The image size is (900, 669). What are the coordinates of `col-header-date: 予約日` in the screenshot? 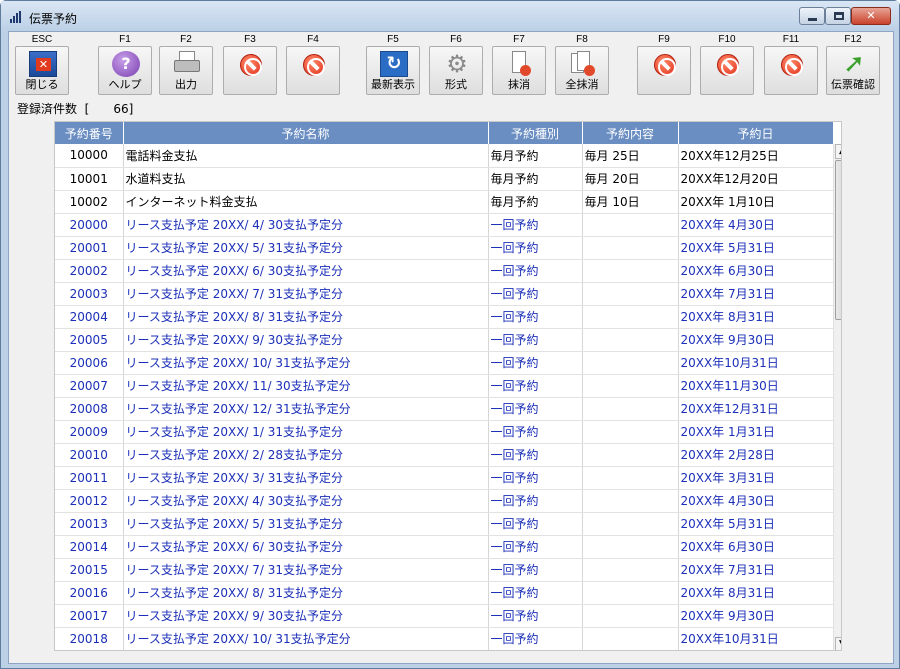 It's located at (756, 133).